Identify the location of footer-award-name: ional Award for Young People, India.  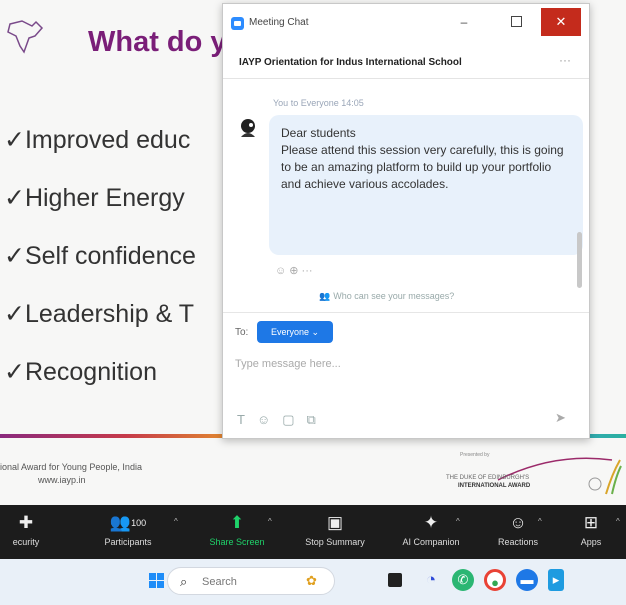
(71, 467).